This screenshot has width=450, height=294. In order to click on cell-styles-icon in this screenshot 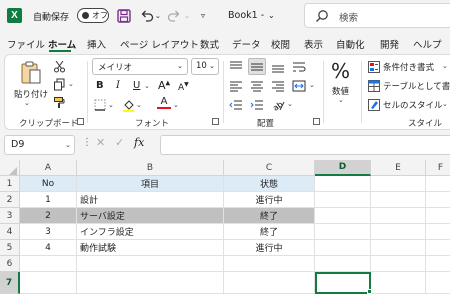, I will do `click(373, 104)`.